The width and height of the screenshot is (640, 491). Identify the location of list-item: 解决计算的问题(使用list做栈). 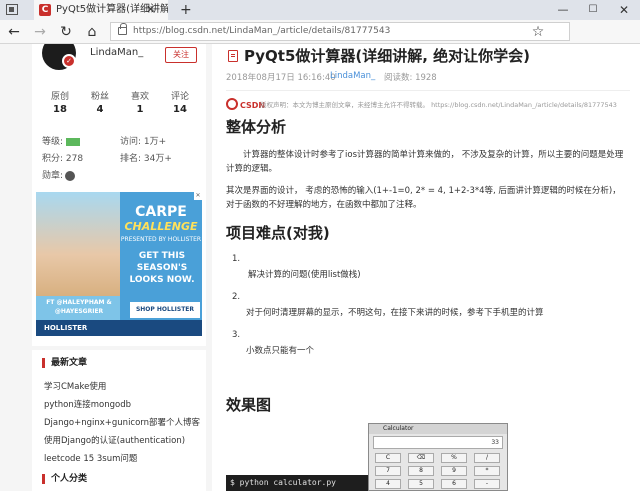
(304, 275).